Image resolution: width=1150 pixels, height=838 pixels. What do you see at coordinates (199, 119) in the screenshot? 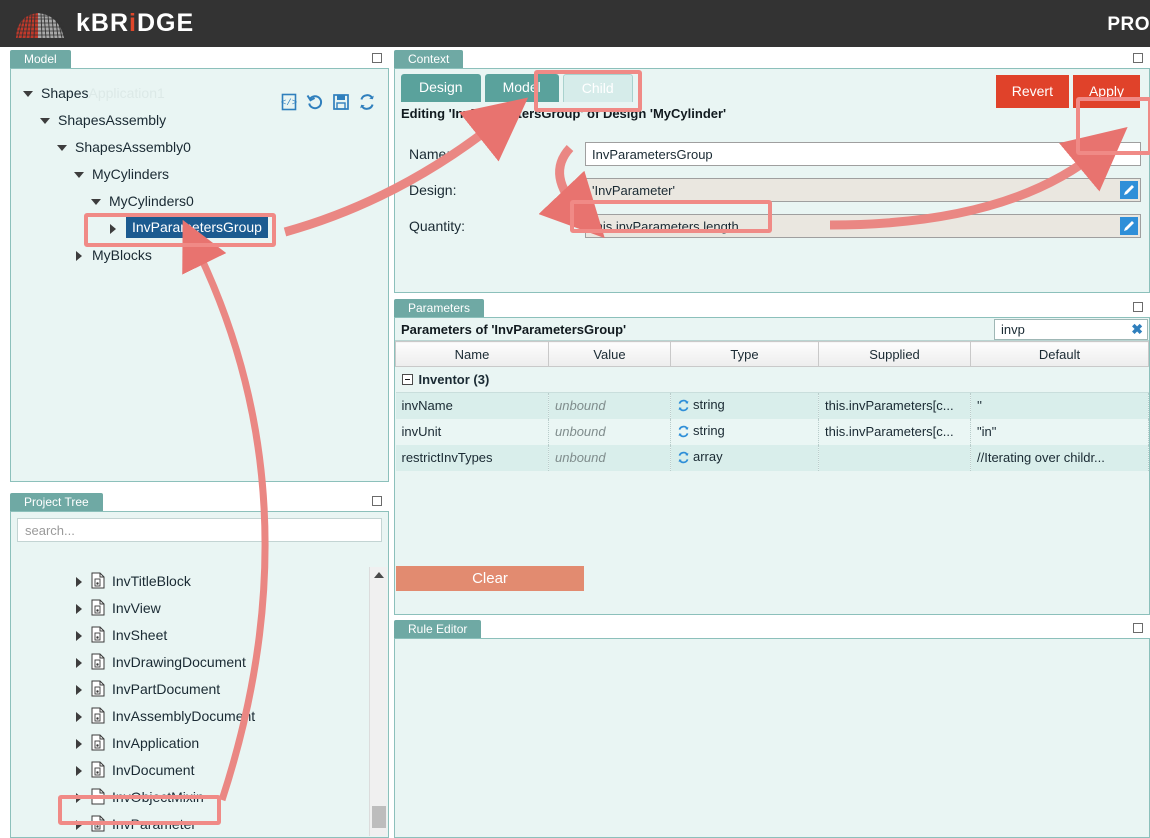
I see `model-tree-node: ShapesAssembly` at bounding box center [199, 119].